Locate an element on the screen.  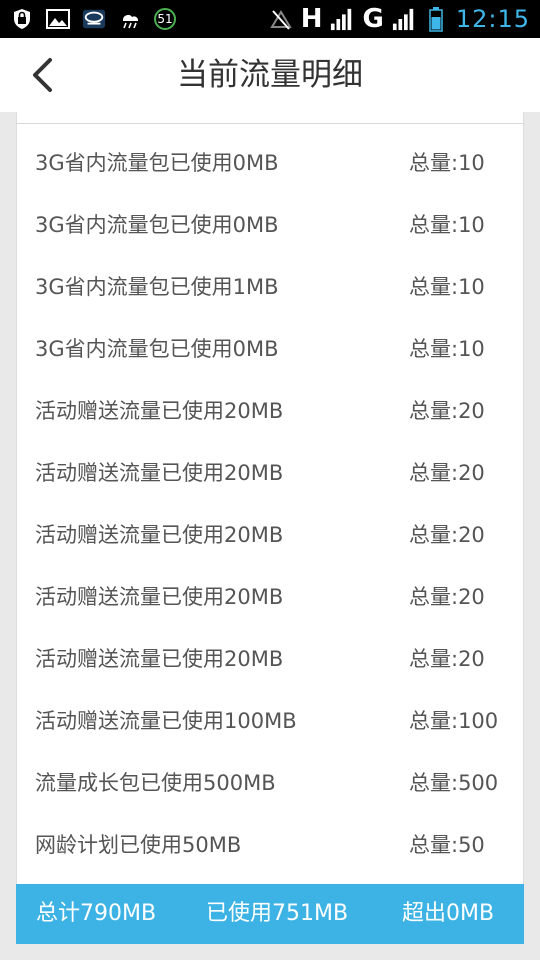
list-item: 3G省内流量包已使用1MB 总量:10 is located at coordinates (270, 287).